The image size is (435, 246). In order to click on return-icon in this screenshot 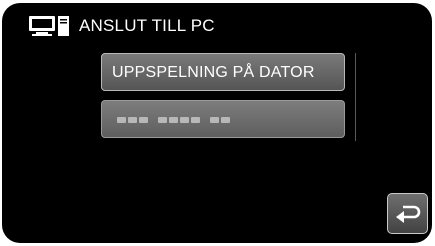, I will do `click(408, 214)`.